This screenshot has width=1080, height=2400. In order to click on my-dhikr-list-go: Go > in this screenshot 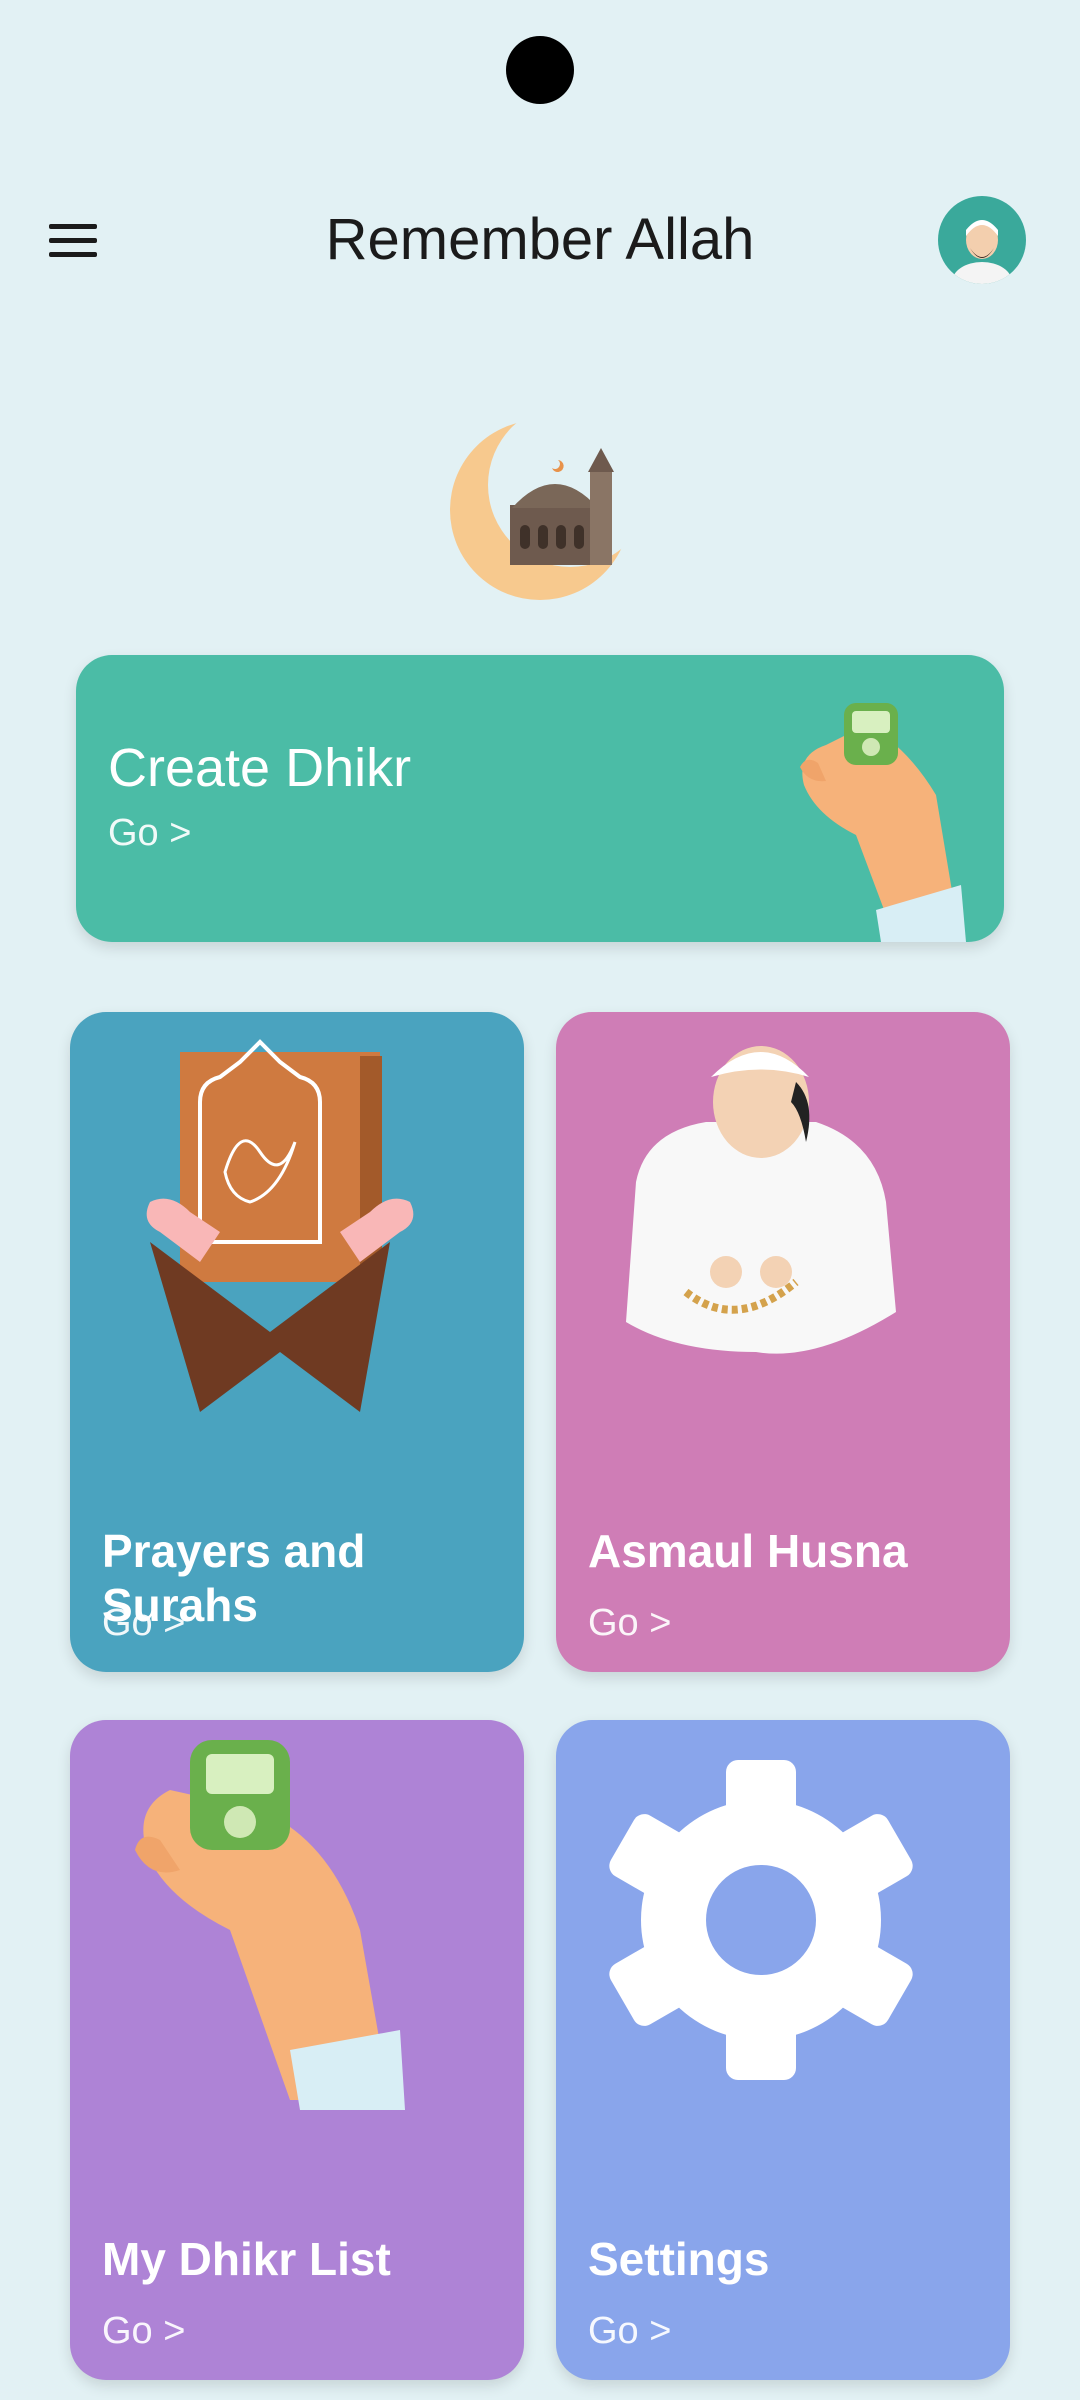, I will do `click(143, 2331)`.